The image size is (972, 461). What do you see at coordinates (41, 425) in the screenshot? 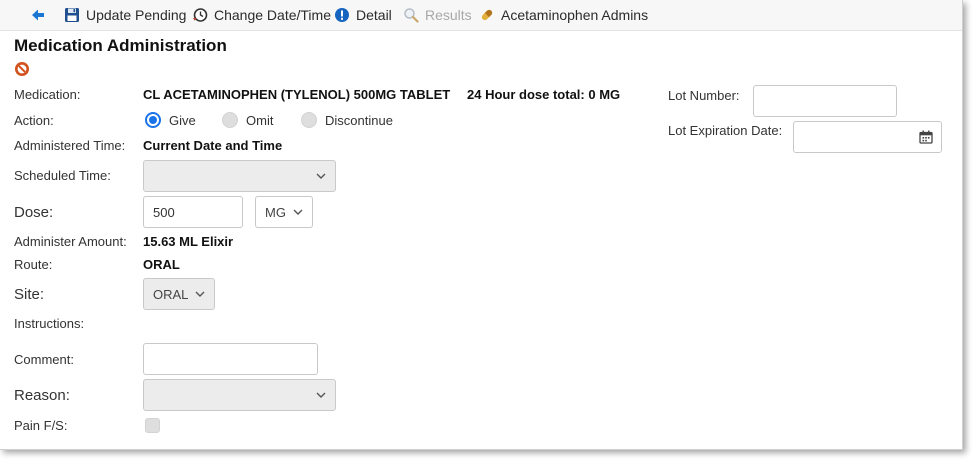
I see `pain-label: Pain F/S:` at bounding box center [41, 425].